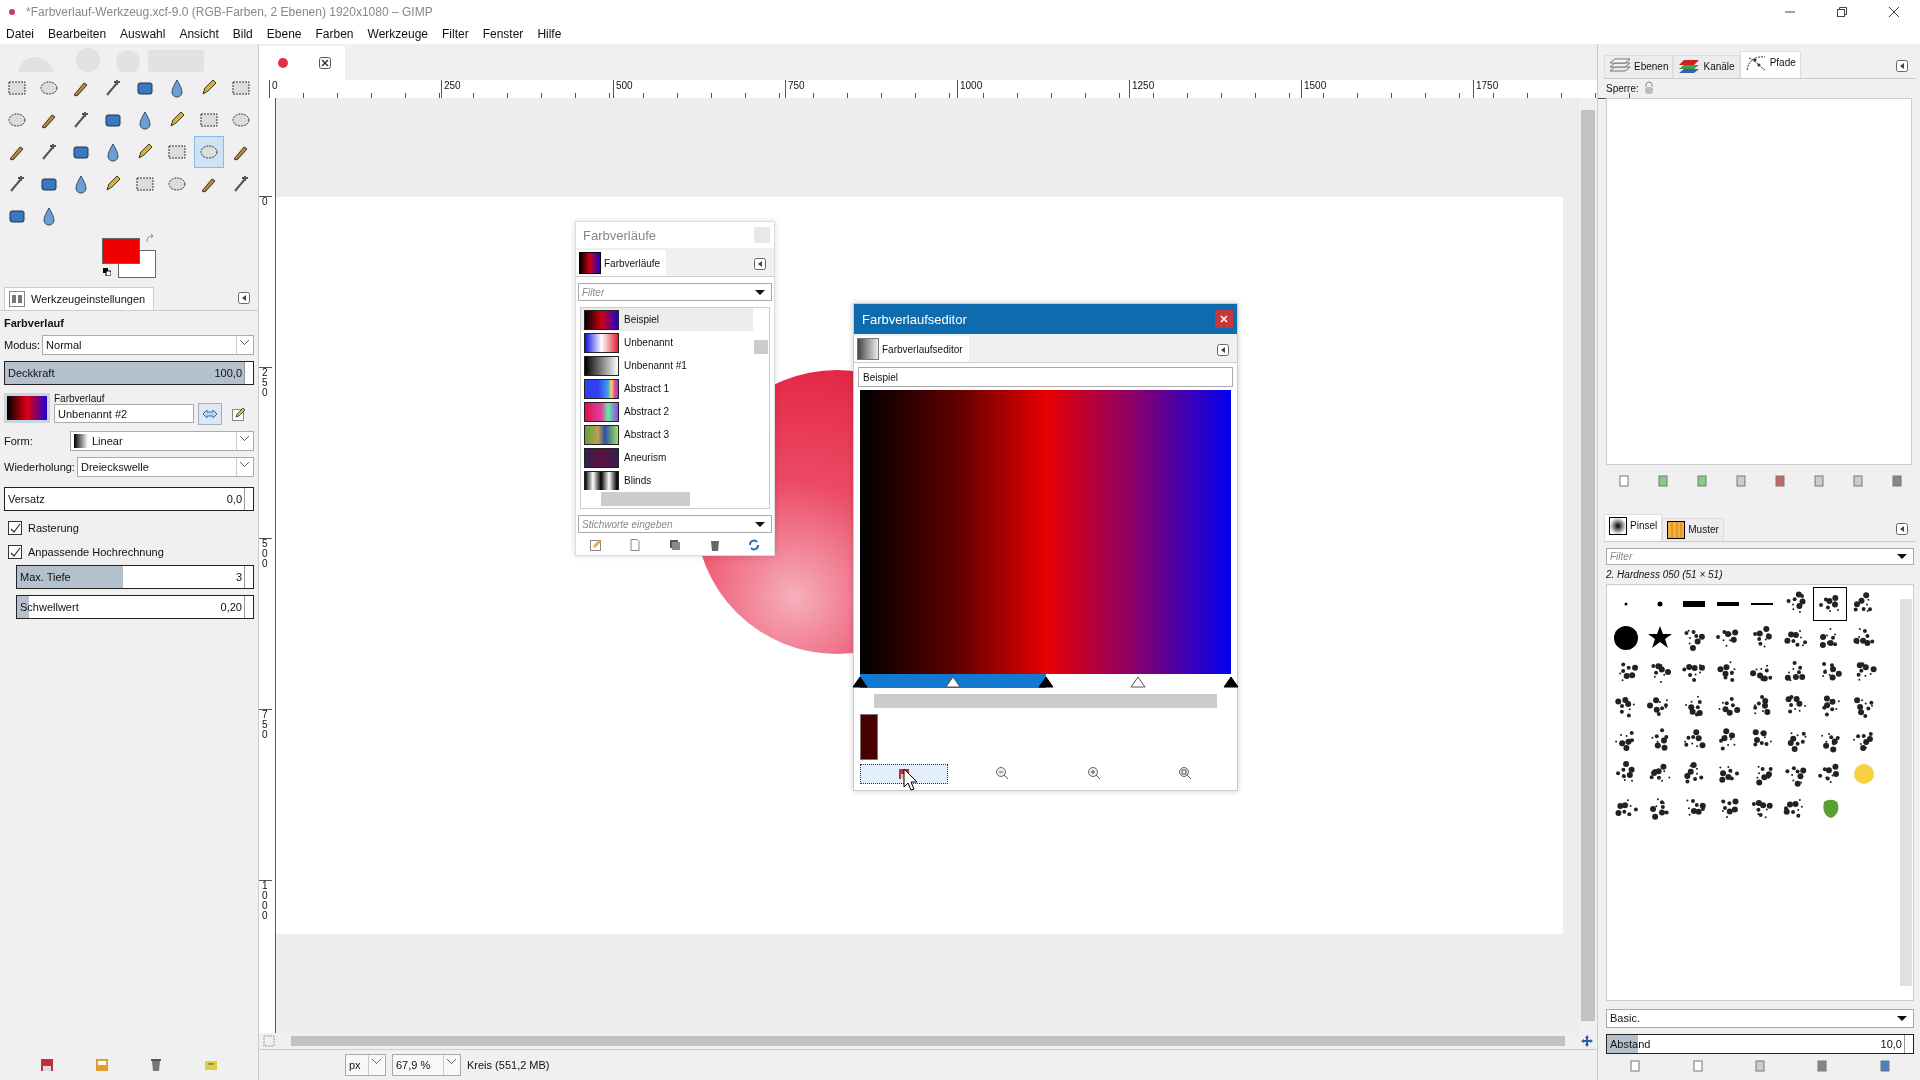  What do you see at coordinates (667, 319) in the screenshot?
I see `gradient-list-item: Beispiel` at bounding box center [667, 319].